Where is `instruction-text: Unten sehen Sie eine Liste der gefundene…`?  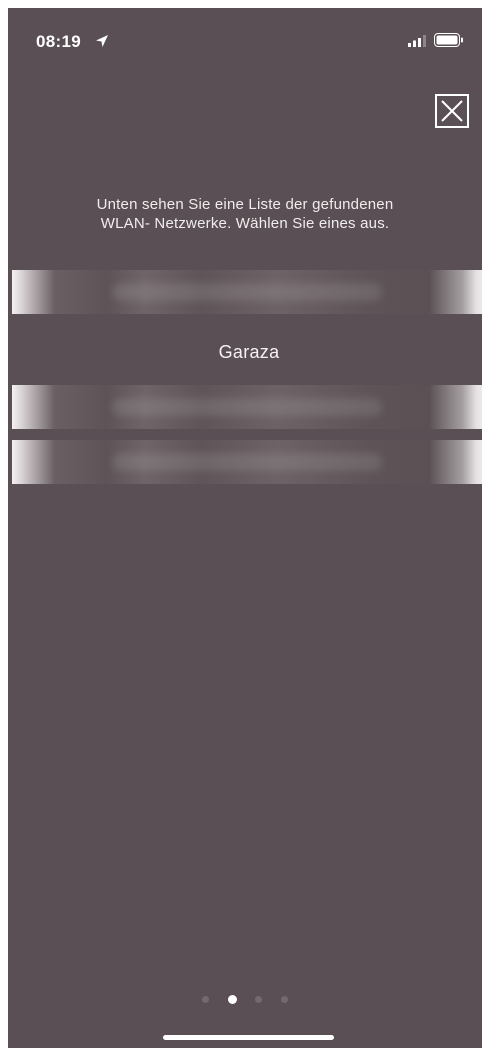
instruction-text: Unten sehen Sie eine Liste der gefundene… is located at coordinates (245, 214).